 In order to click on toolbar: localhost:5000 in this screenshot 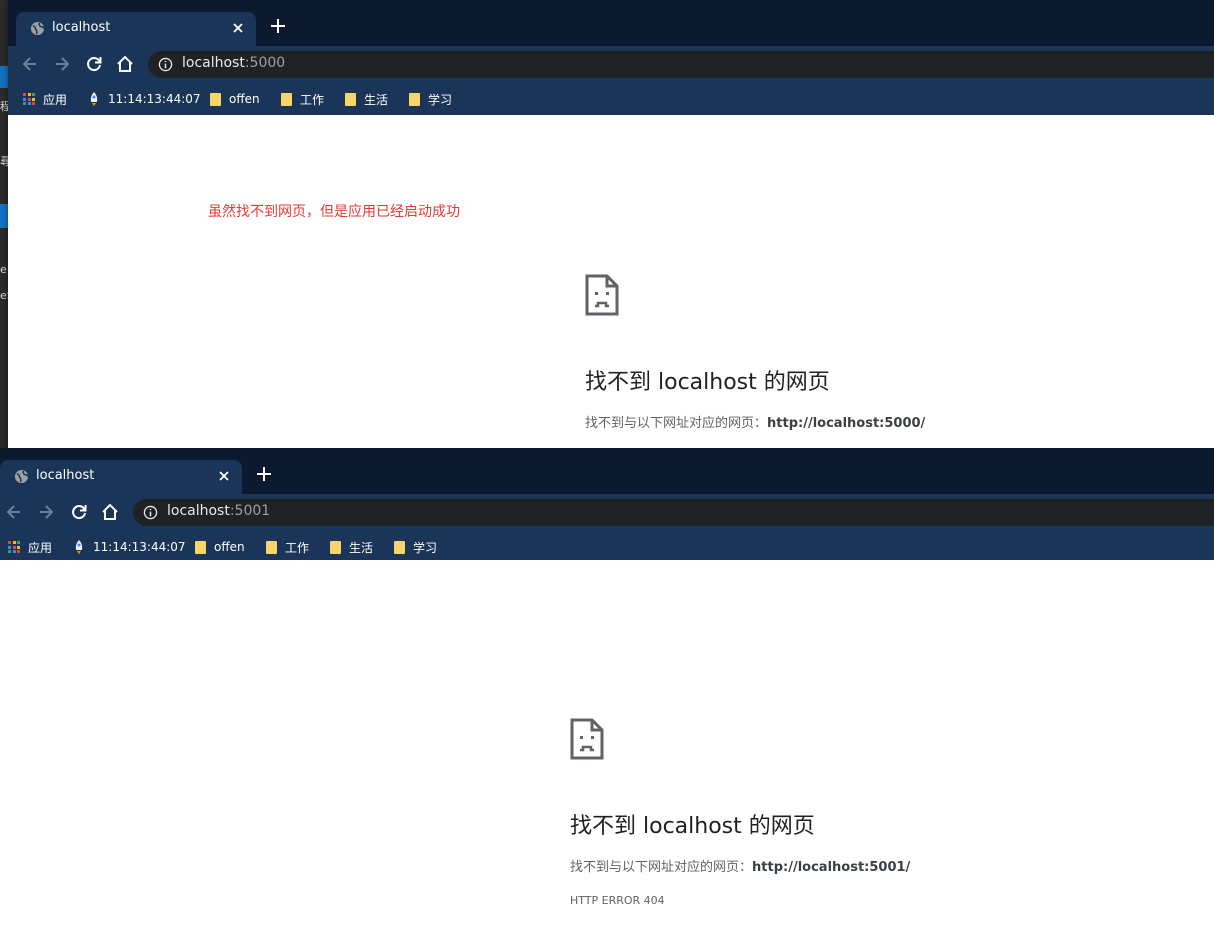, I will do `click(611, 64)`.